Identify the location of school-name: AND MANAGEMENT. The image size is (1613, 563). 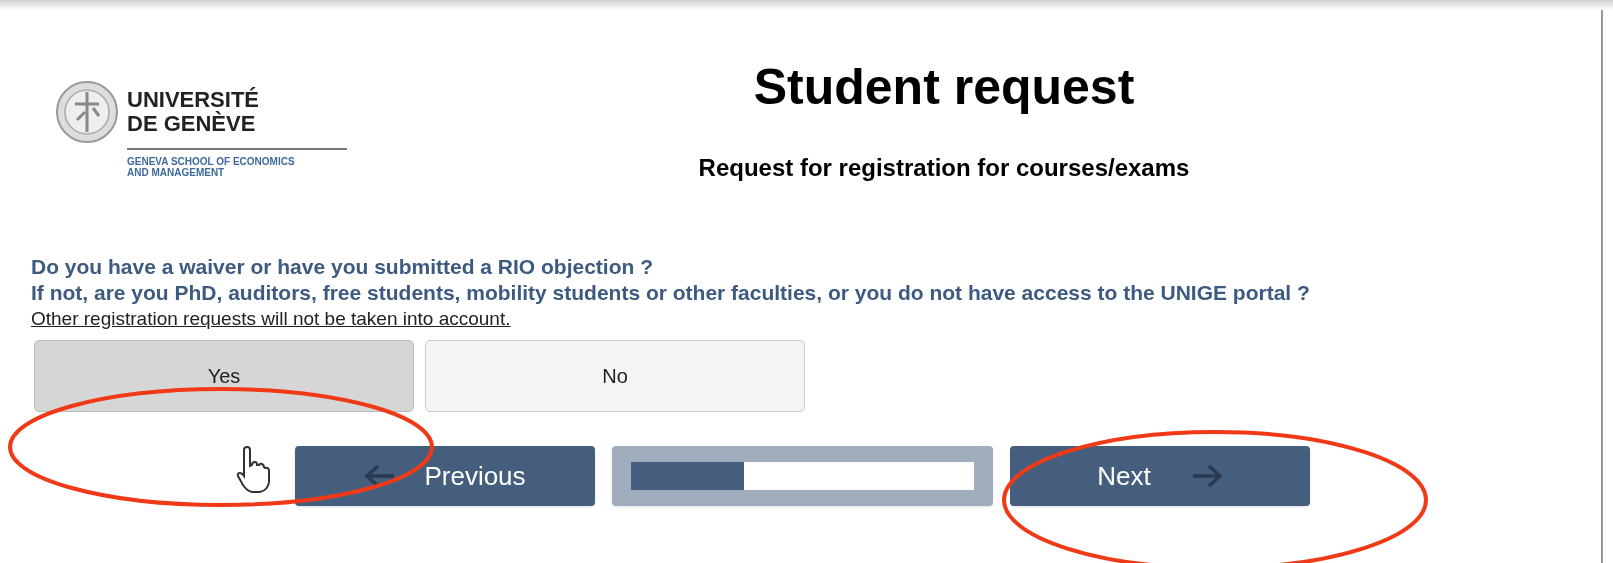
(176, 172).